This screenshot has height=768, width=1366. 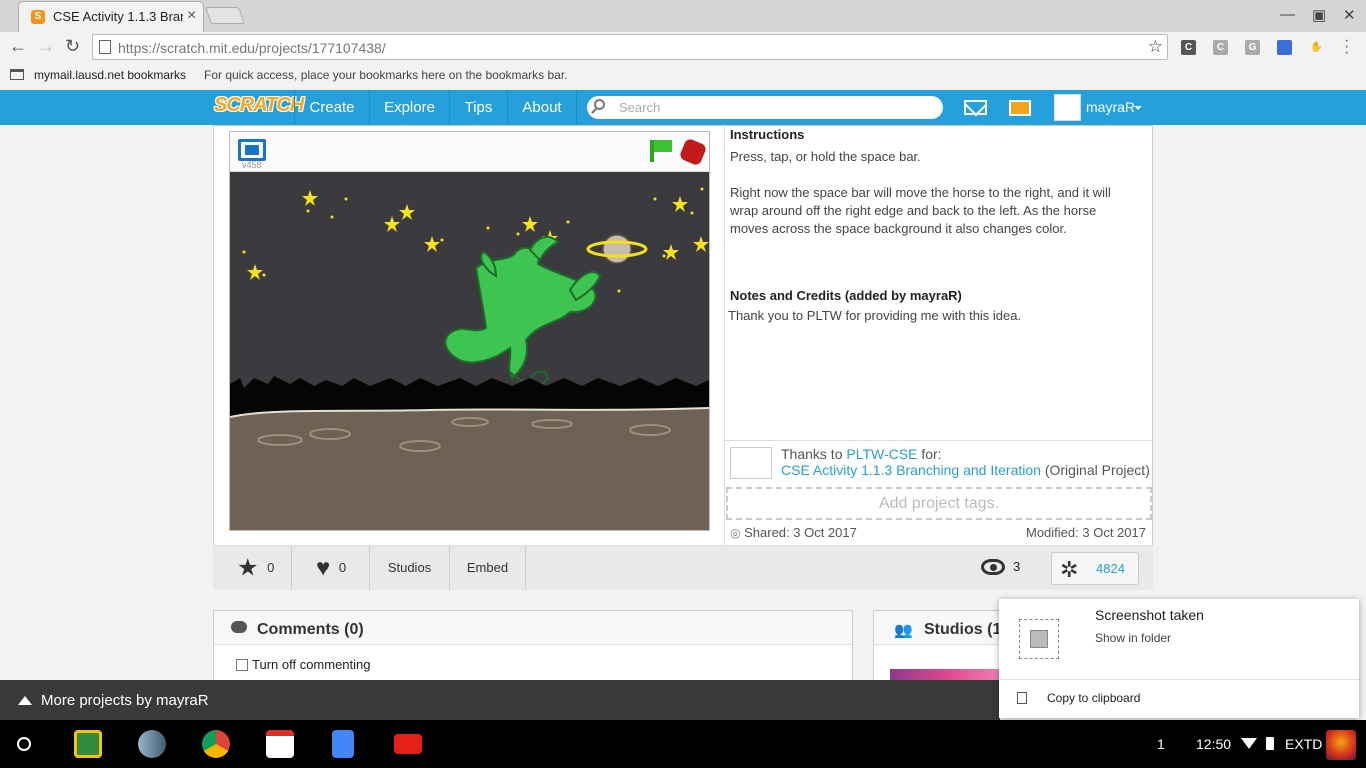 I want to click on status-clock: 12:50, so click(x=1213, y=744).